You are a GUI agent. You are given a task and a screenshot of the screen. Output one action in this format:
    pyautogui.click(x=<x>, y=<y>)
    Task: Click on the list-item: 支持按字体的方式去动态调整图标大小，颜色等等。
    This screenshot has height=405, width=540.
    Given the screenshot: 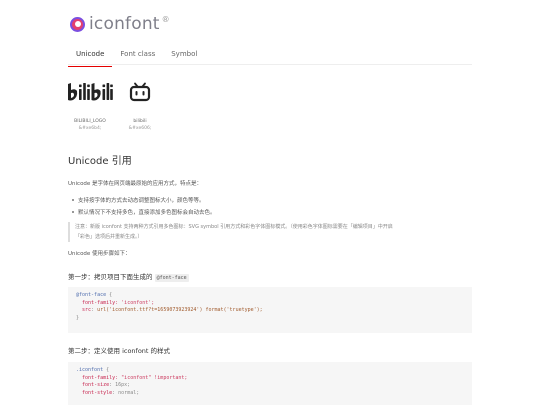 What is the action you would take?
    pyautogui.click(x=138, y=200)
    